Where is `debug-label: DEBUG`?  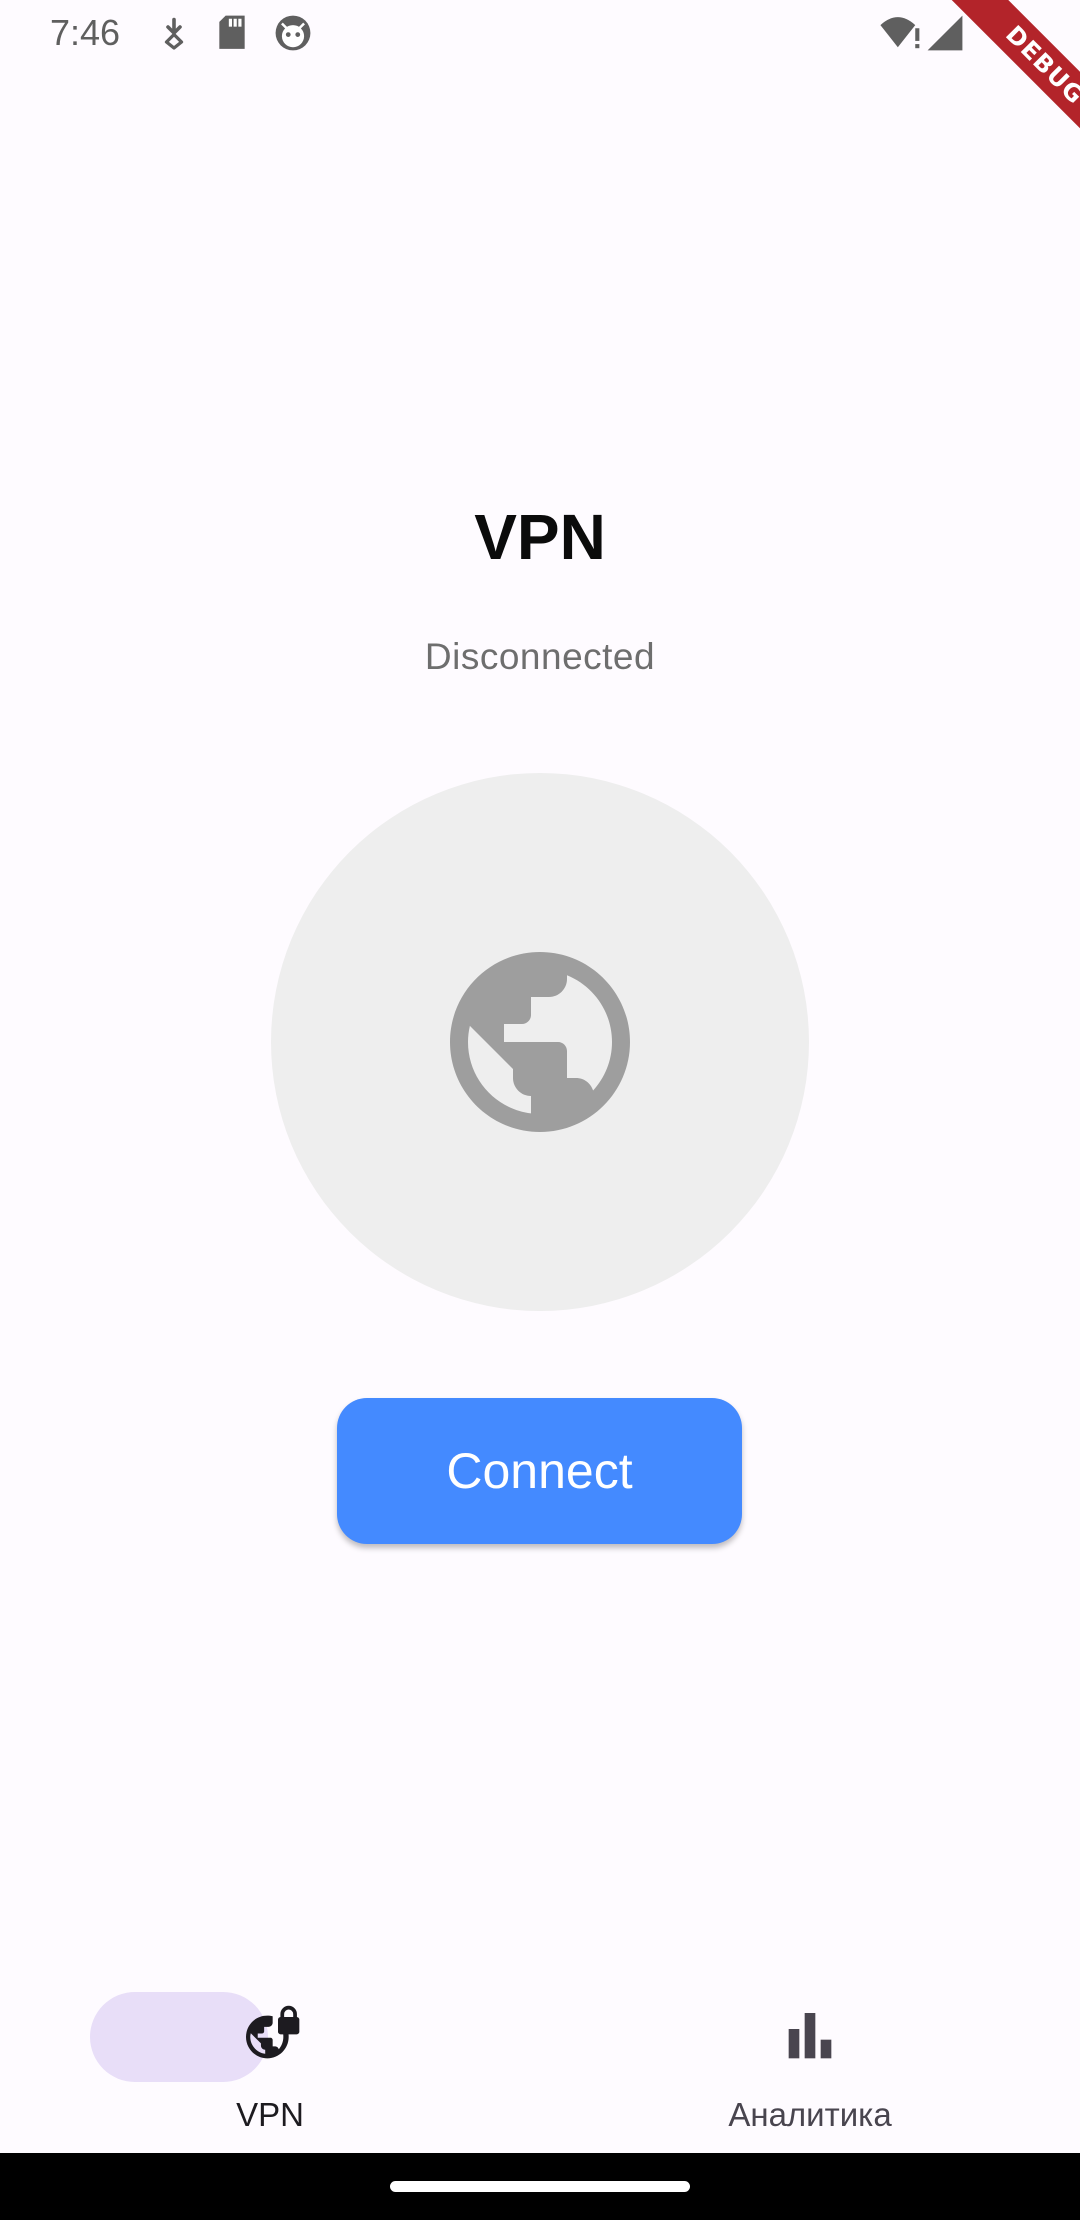
debug-label: DEBUG is located at coordinates (1009, 85).